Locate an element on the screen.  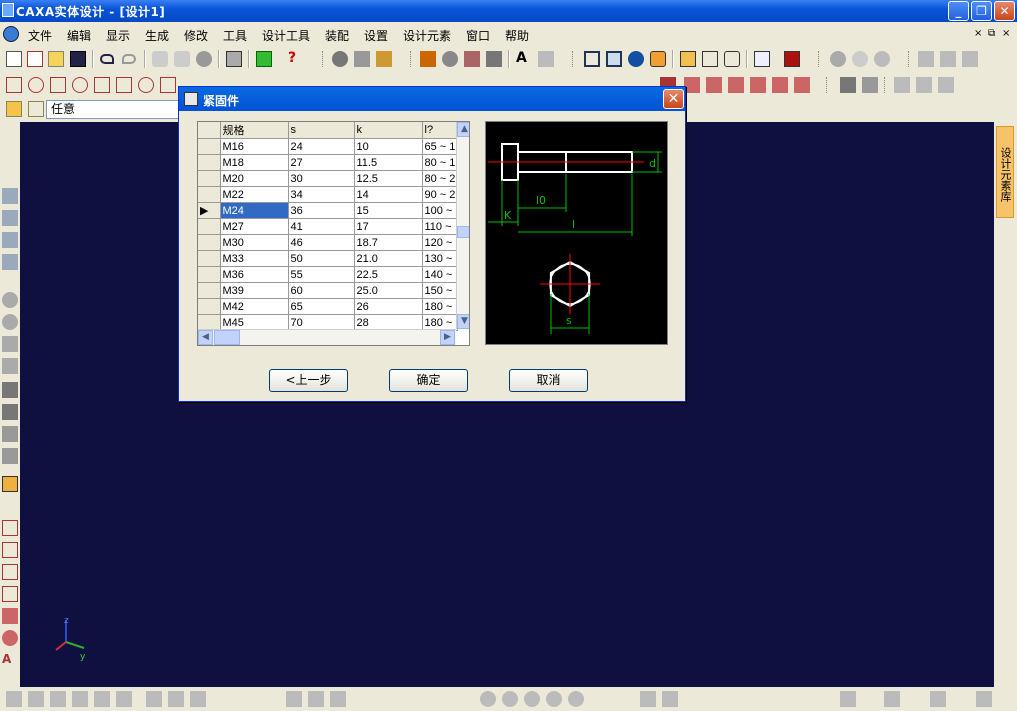
target-icon is located at coordinates (10, 366).